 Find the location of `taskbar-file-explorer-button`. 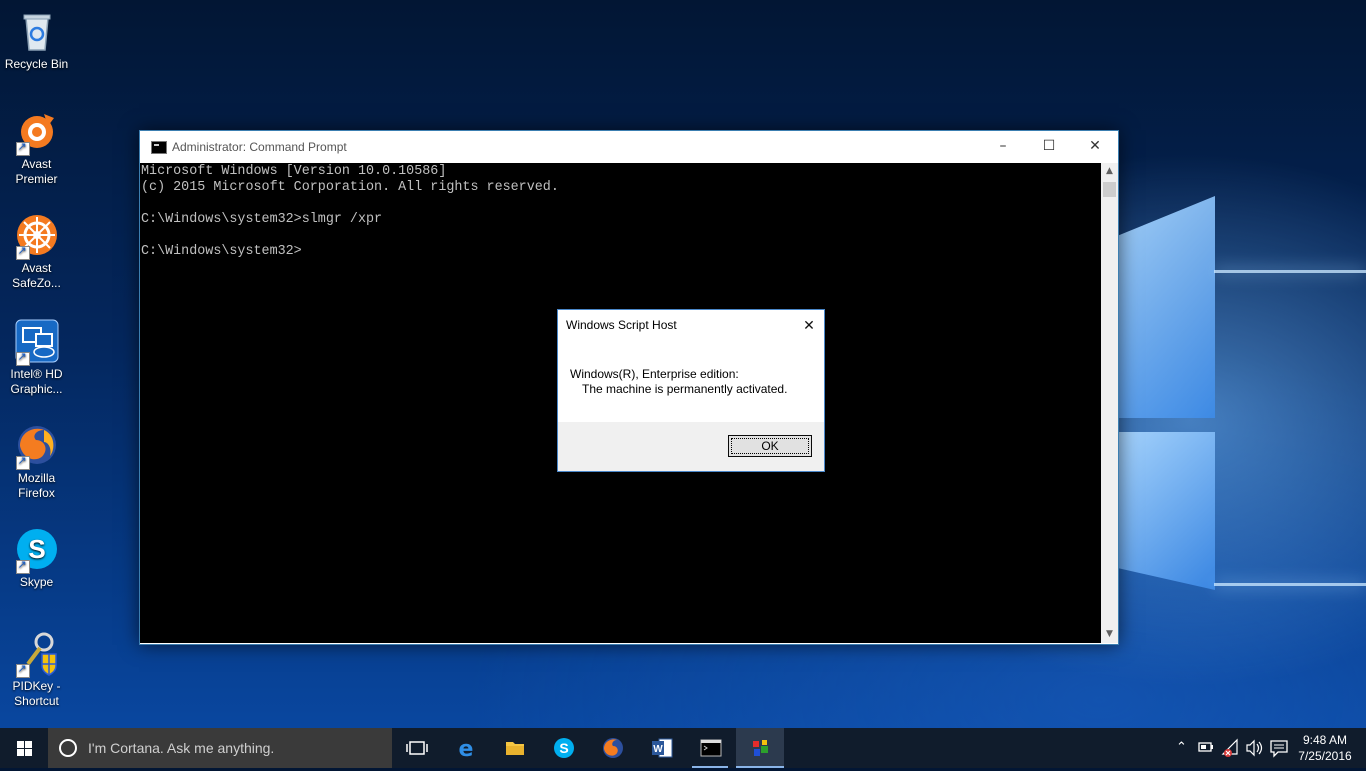

taskbar-file-explorer-button is located at coordinates (514, 748).